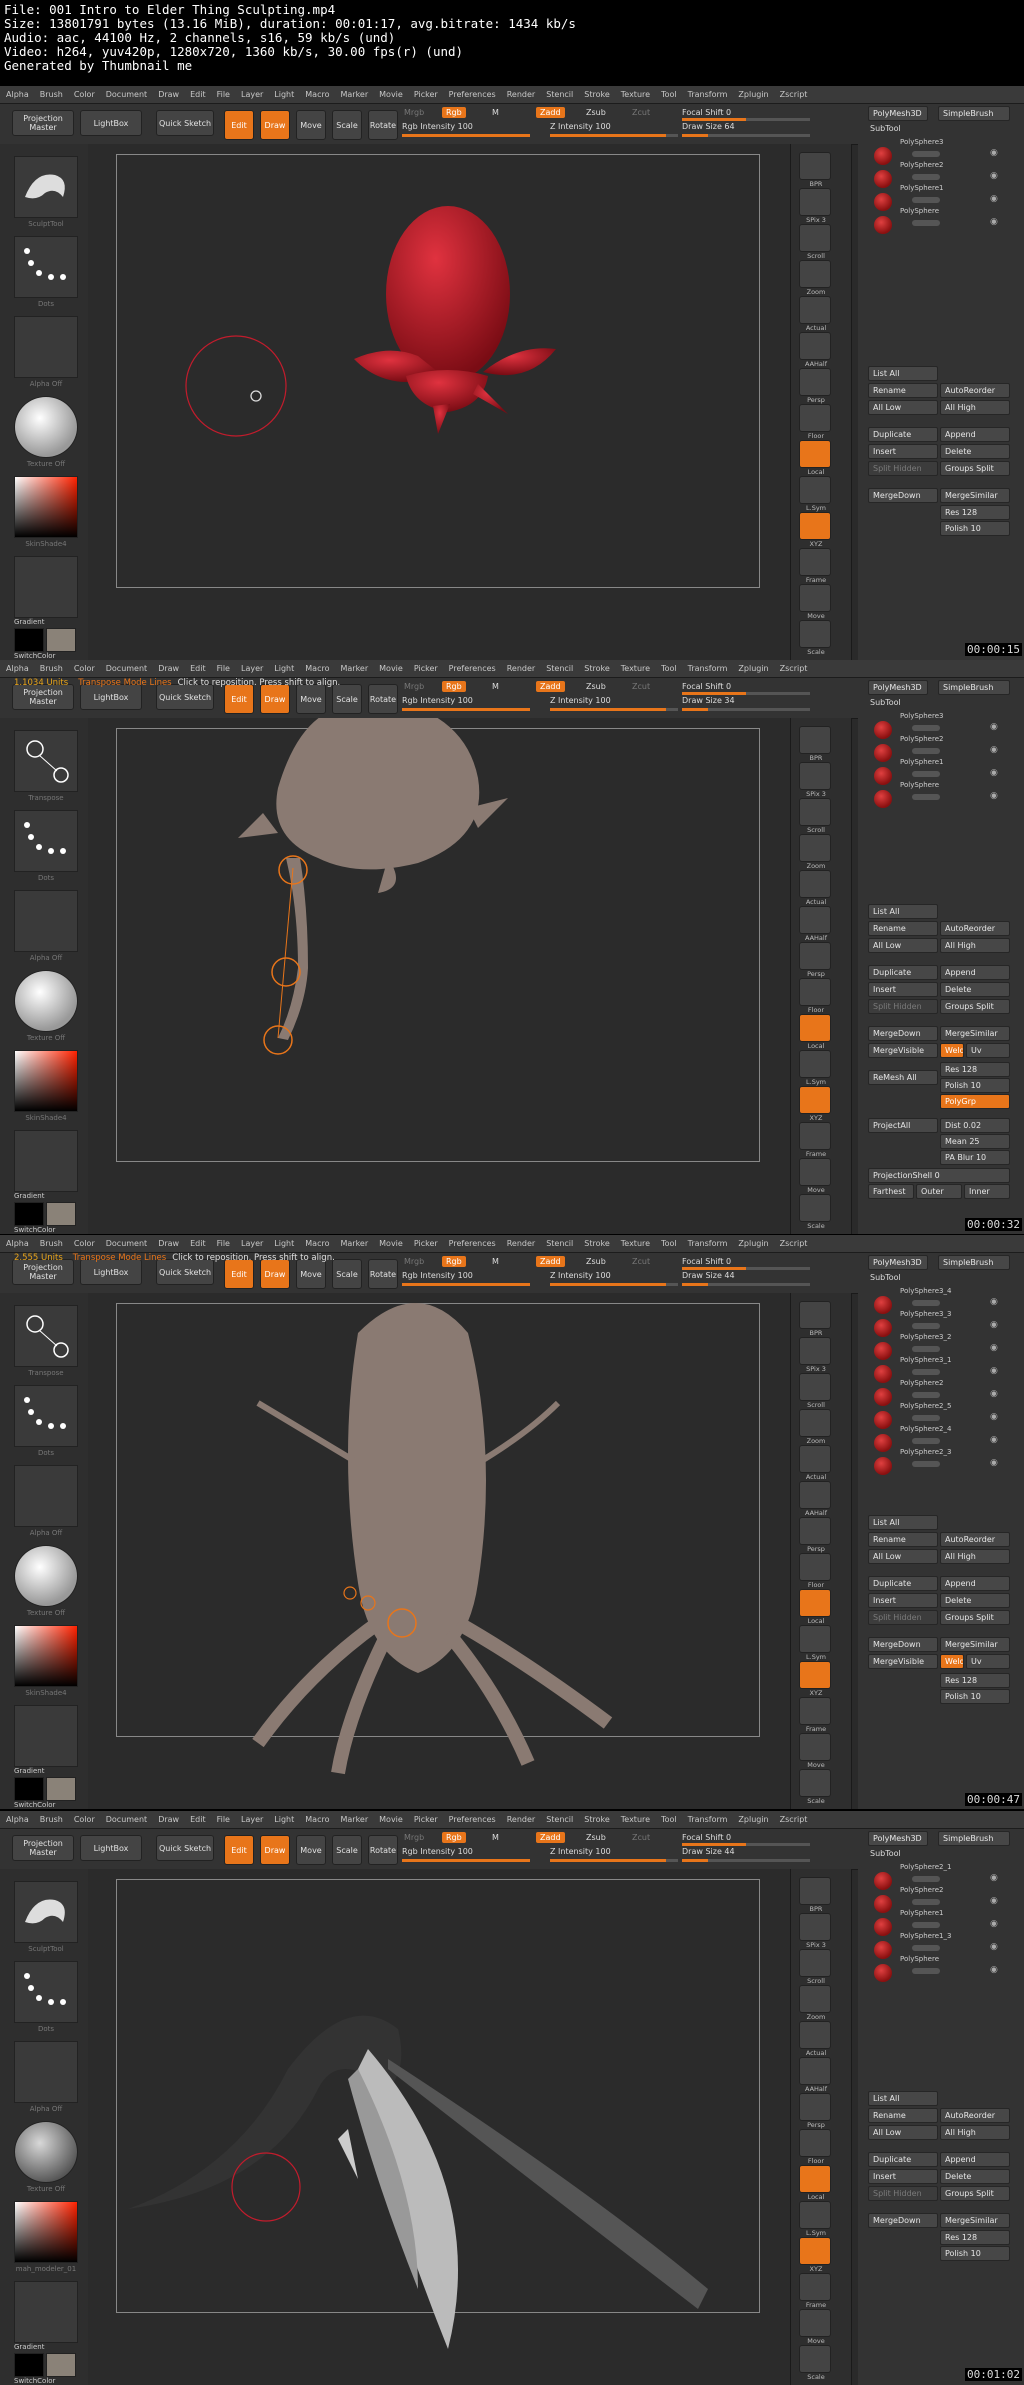 The width and height of the screenshot is (1024, 2385). What do you see at coordinates (815, 1567) in the screenshot?
I see `view-floor-button` at bounding box center [815, 1567].